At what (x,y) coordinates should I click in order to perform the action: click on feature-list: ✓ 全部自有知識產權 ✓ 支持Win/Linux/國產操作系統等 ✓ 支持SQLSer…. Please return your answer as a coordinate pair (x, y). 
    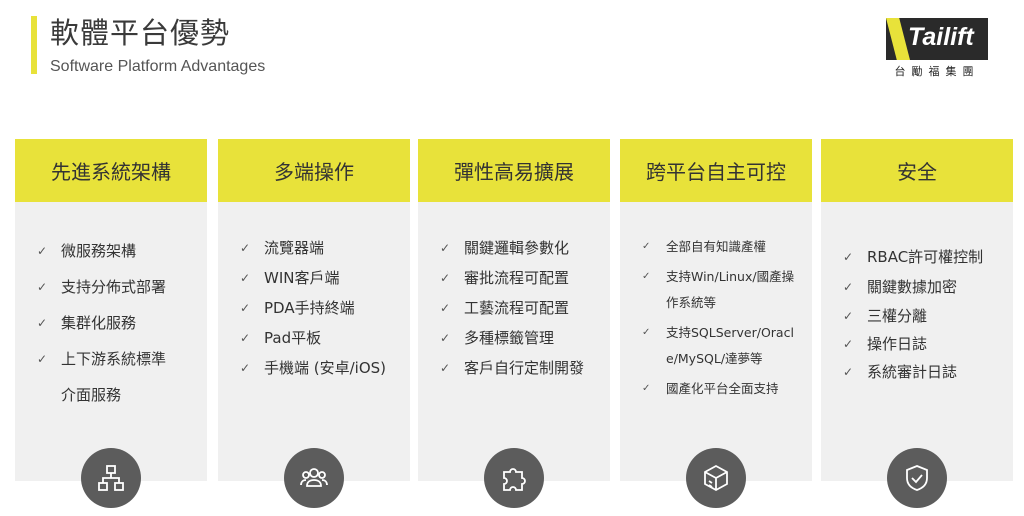
    Looking at the image, I should click on (719, 320).